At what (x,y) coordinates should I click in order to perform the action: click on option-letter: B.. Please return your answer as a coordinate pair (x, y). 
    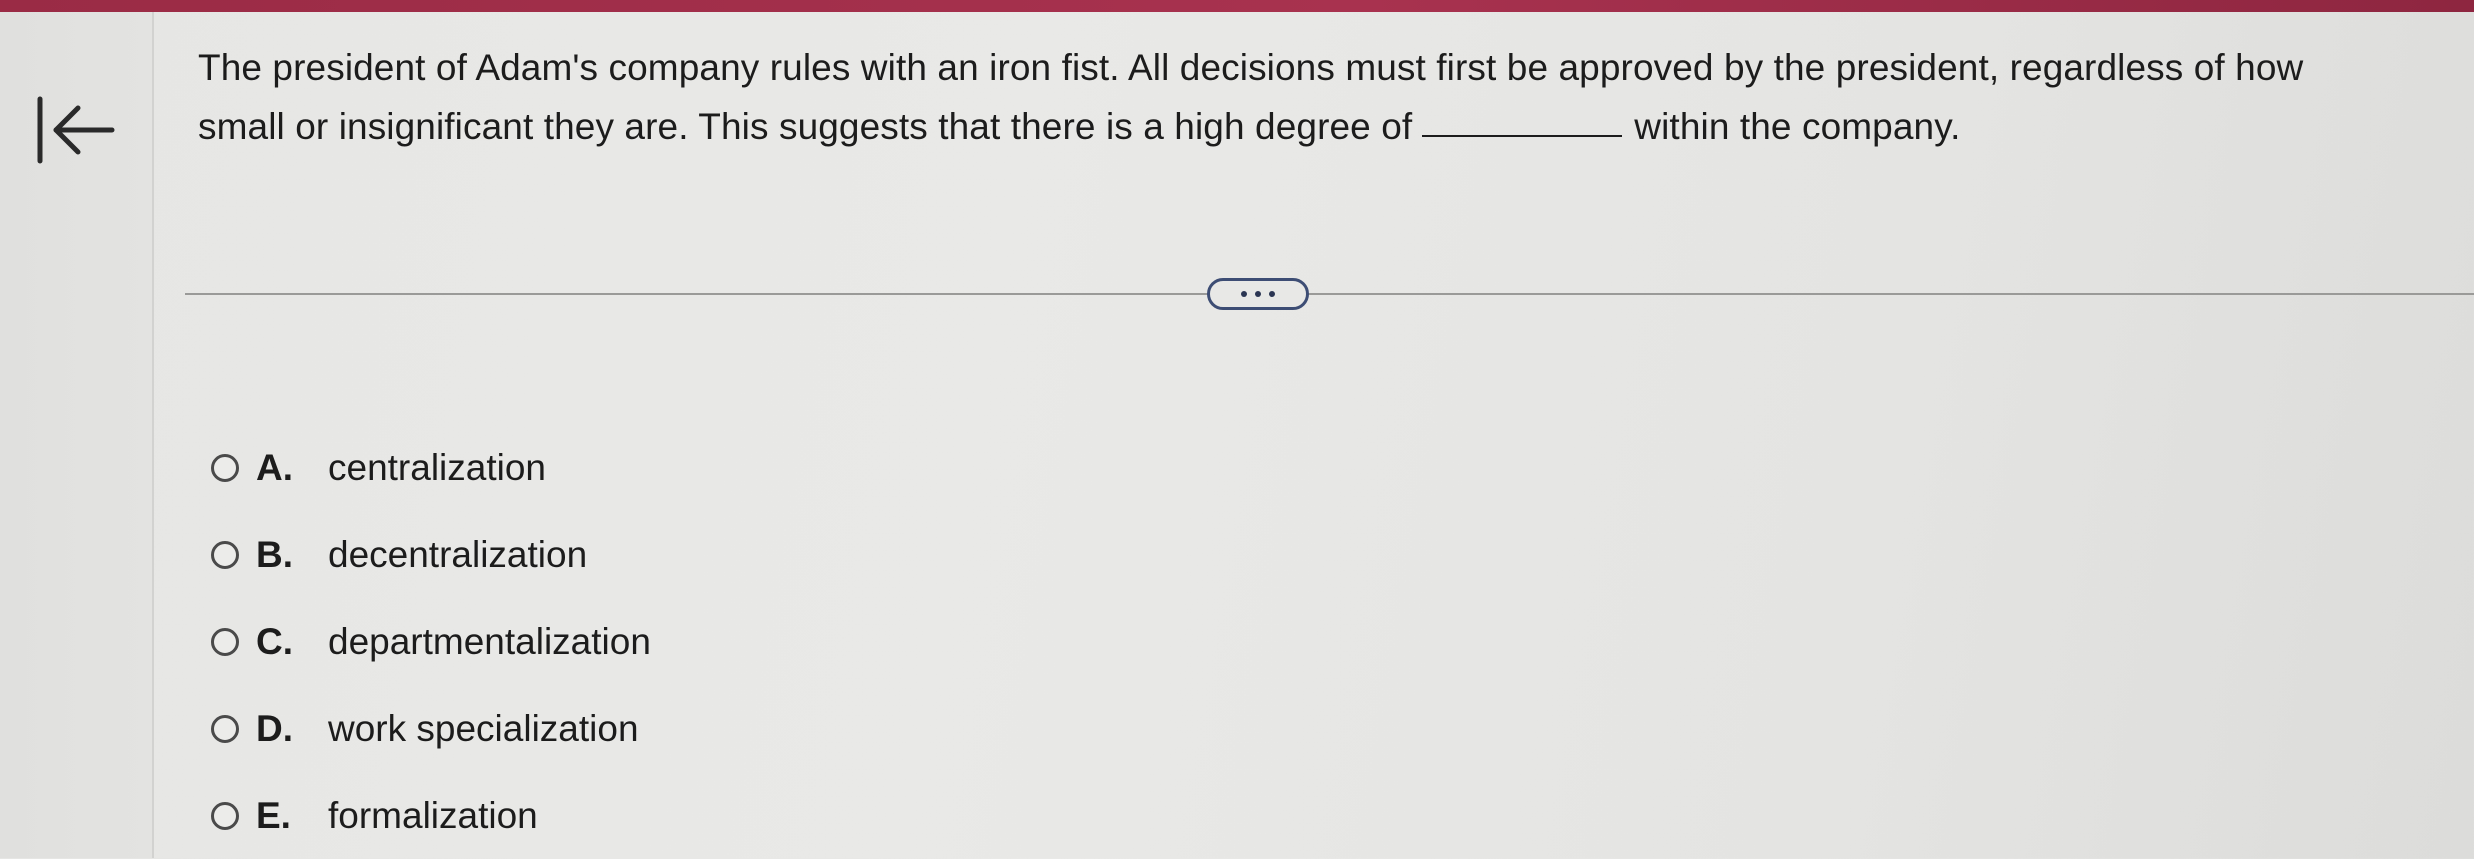
    Looking at the image, I should click on (274, 554).